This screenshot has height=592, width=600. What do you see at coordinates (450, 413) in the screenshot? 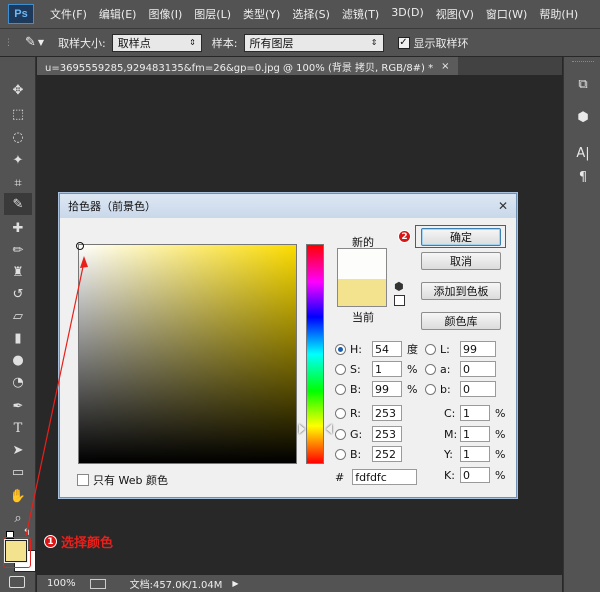
I see `cyan-label: C:` at bounding box center [450, 413].